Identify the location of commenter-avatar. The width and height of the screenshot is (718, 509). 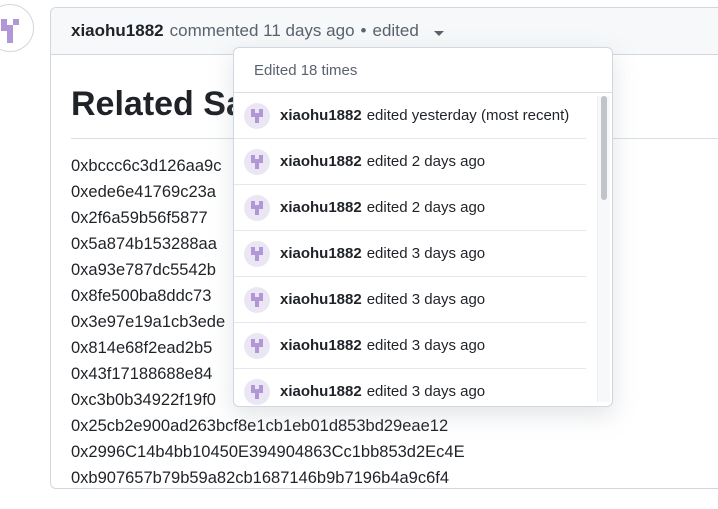
(17, 28).